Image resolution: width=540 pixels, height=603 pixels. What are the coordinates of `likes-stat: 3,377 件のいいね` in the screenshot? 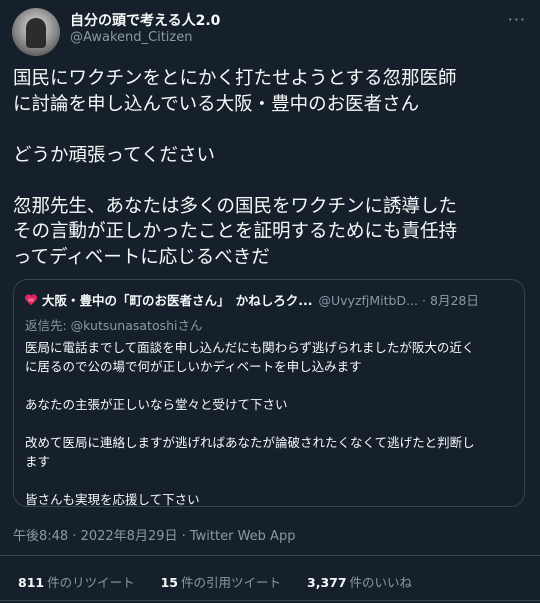 It's located at (359, 582).